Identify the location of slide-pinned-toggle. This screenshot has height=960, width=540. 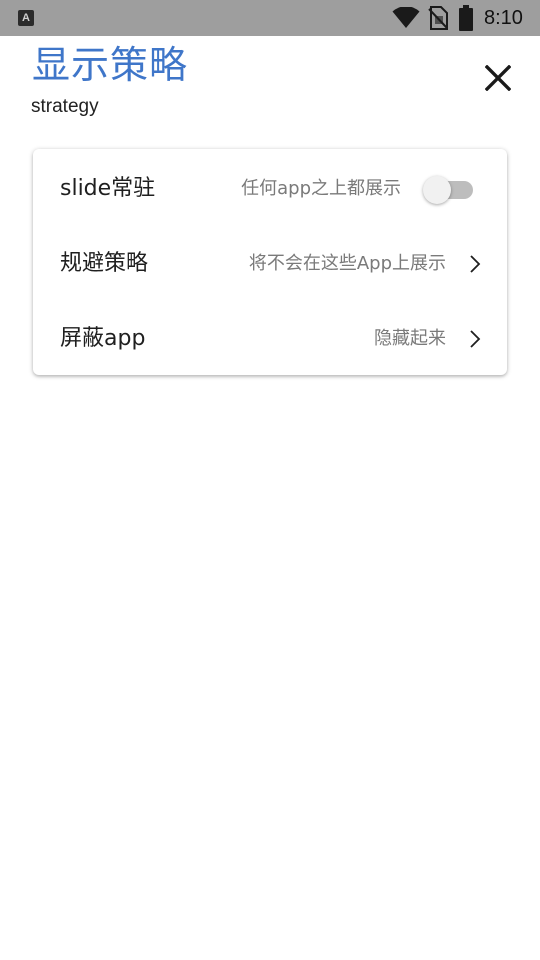
(449, 190).